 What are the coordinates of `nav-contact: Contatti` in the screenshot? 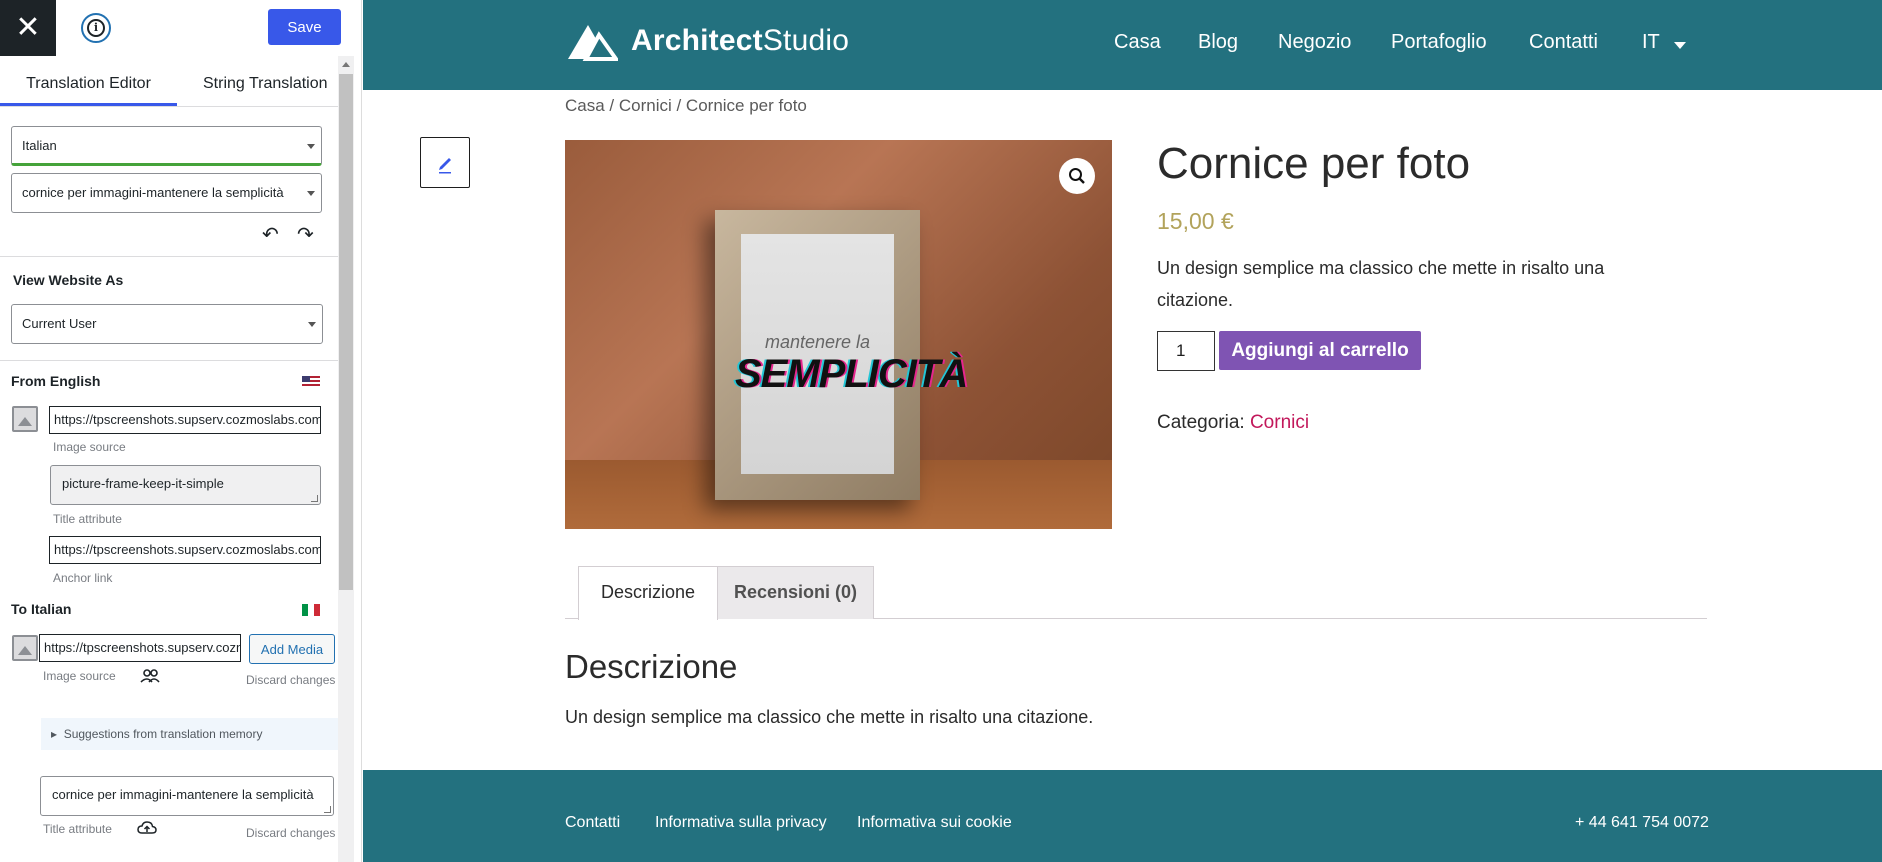 It's located at (1563, 42).